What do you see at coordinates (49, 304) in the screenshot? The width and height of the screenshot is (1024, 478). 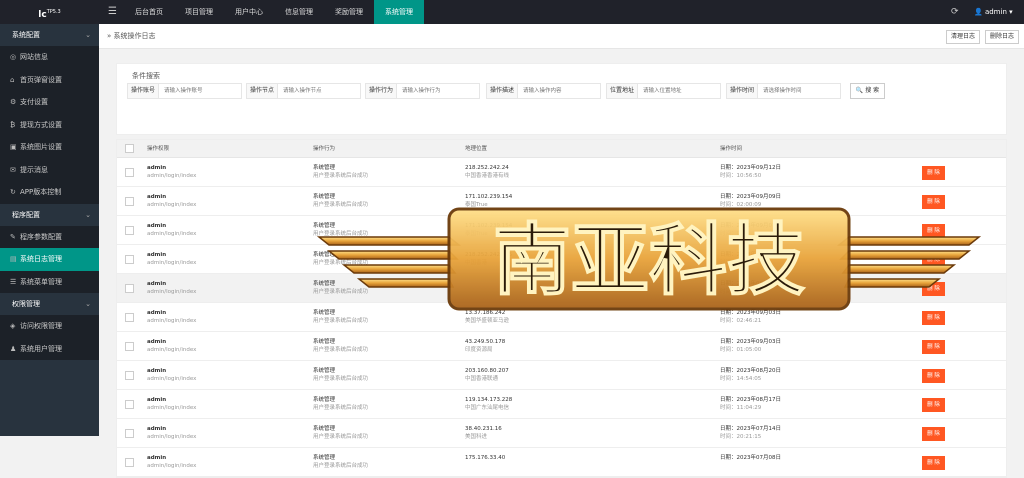 I see `sidebar-group: 权限管理 ⌄` at bounding box center [49, 304].